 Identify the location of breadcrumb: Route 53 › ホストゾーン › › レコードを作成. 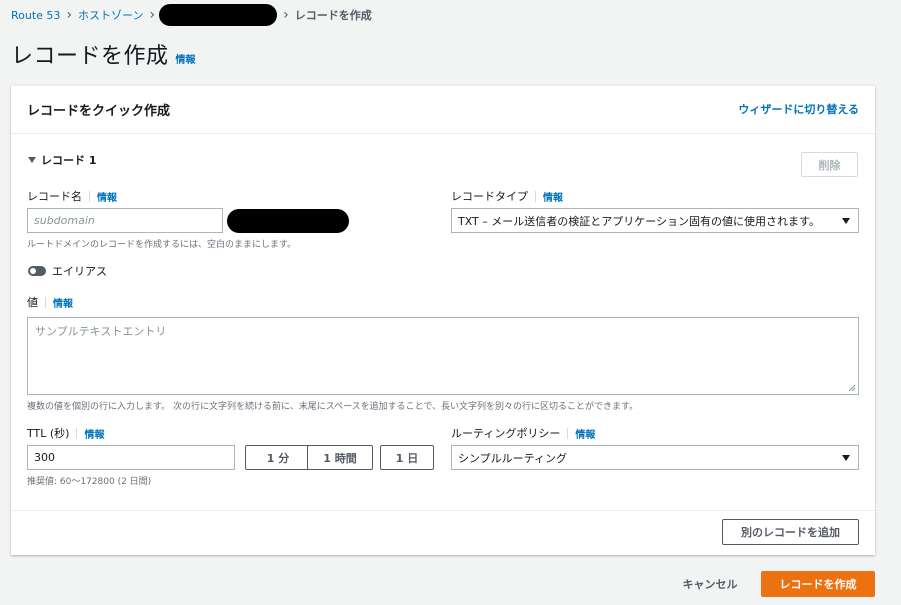
(191, 15).